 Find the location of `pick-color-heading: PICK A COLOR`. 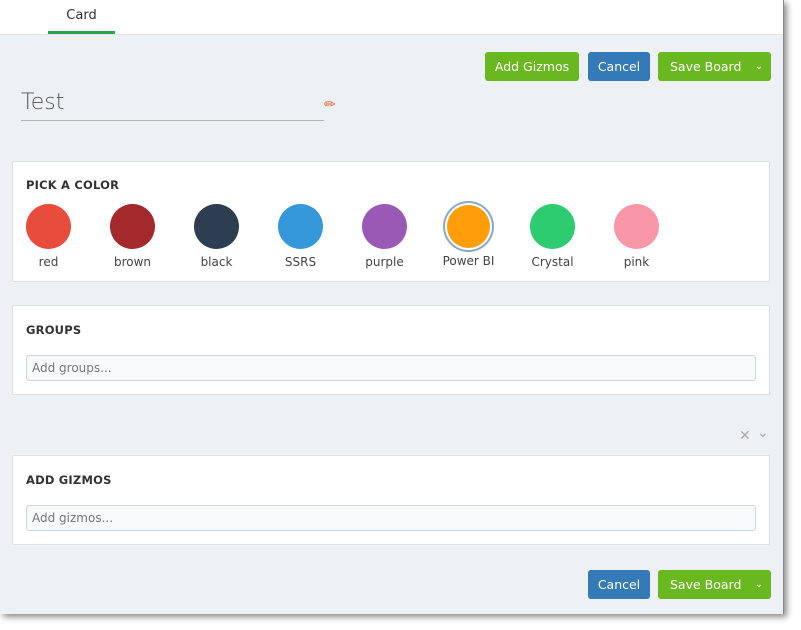

pick-color-heading: PICK A COLOR is located at coordinates (73, 185).